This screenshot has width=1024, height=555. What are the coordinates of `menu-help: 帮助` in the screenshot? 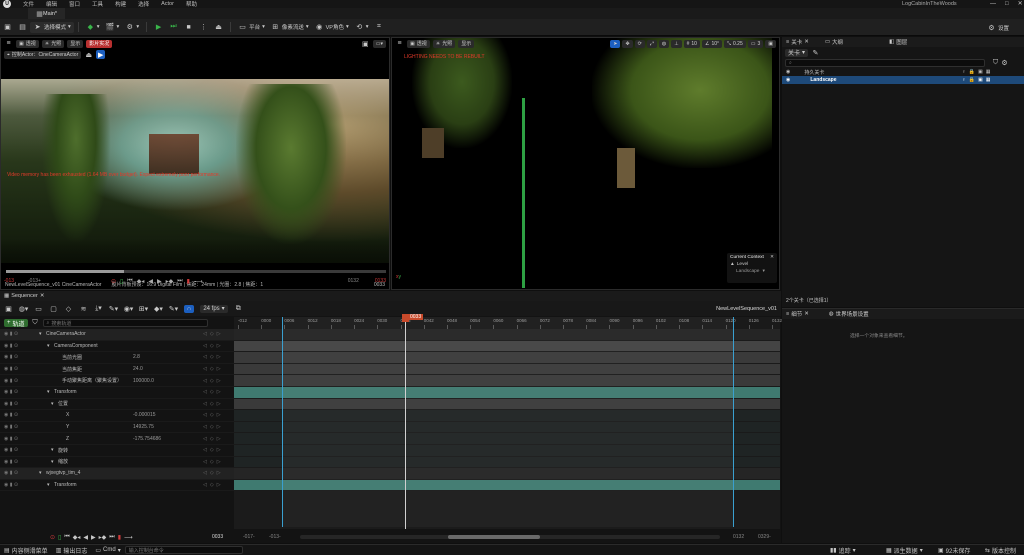 It's located at (191, 4).